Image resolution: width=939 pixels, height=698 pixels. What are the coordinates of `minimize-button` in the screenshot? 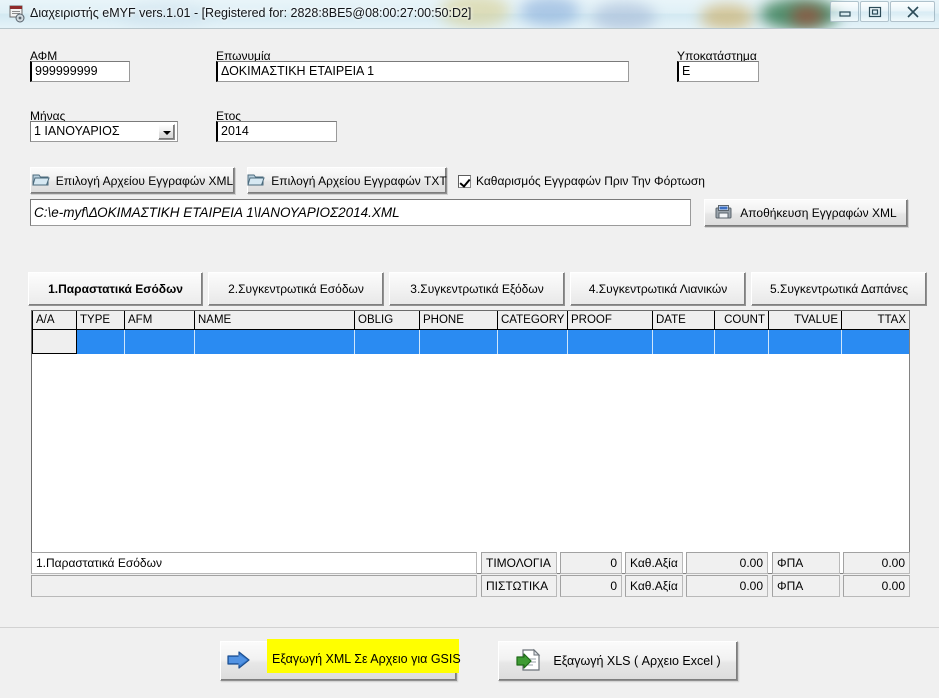 It's located at (844, 11).